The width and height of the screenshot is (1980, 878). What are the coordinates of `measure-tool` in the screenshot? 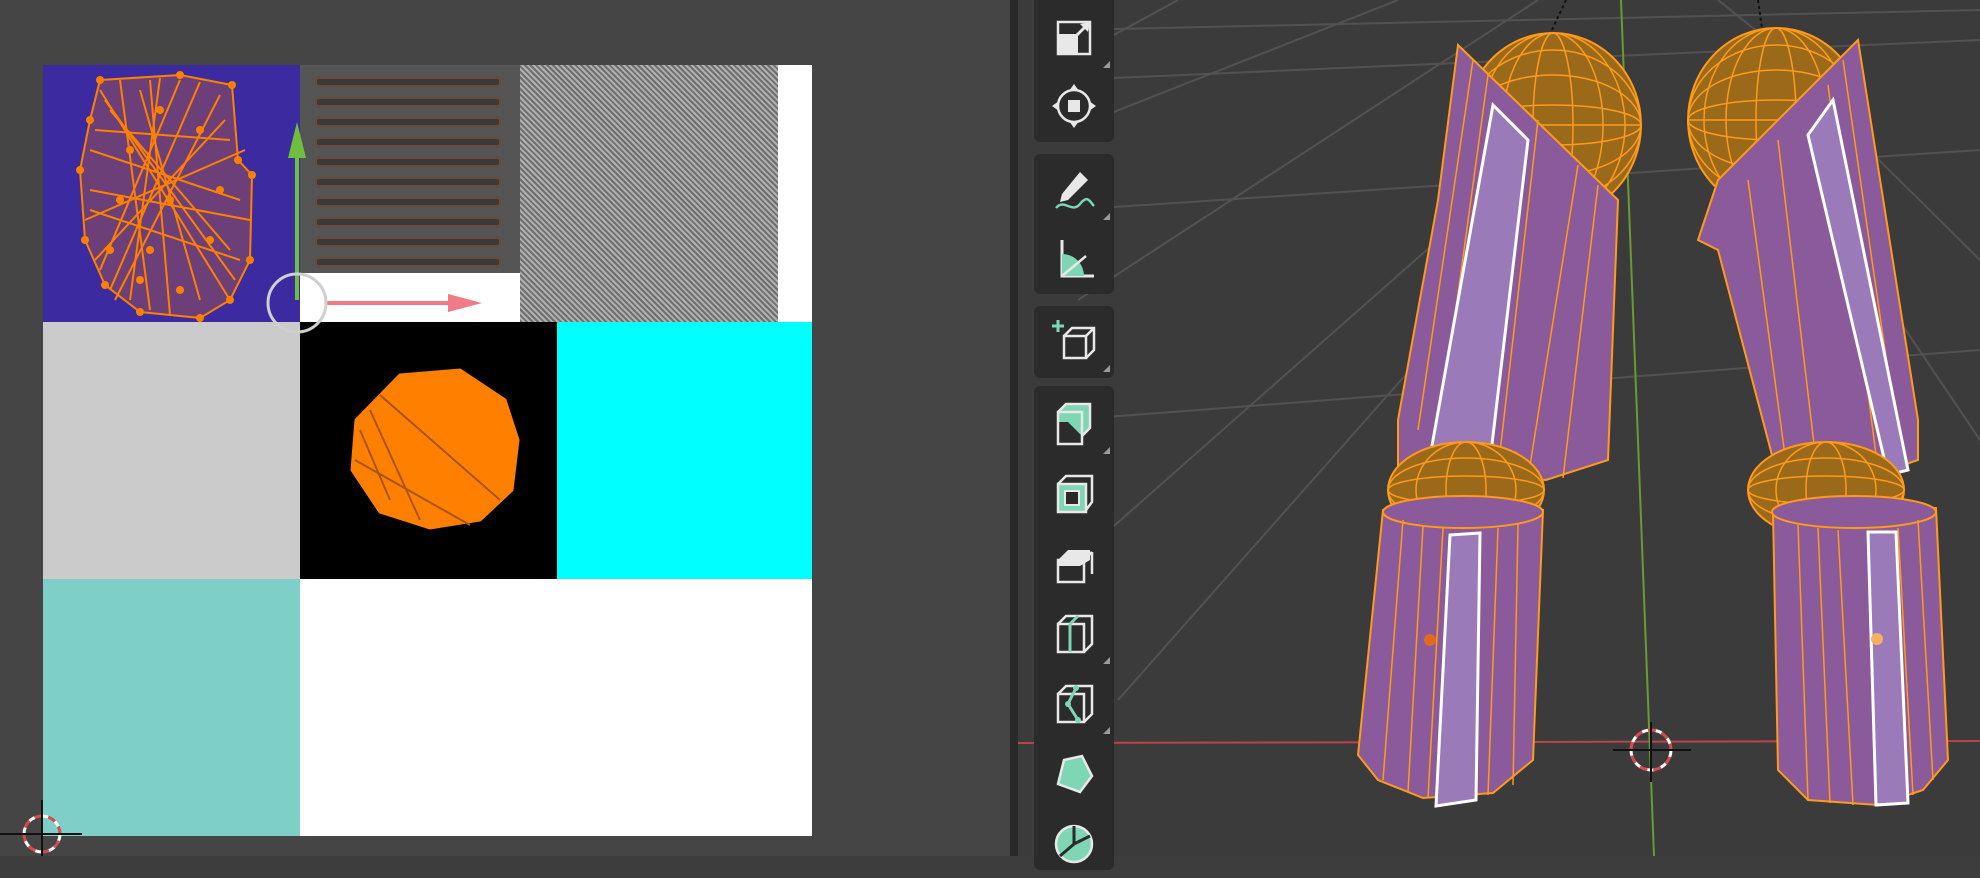 It's located at (1074, 258).